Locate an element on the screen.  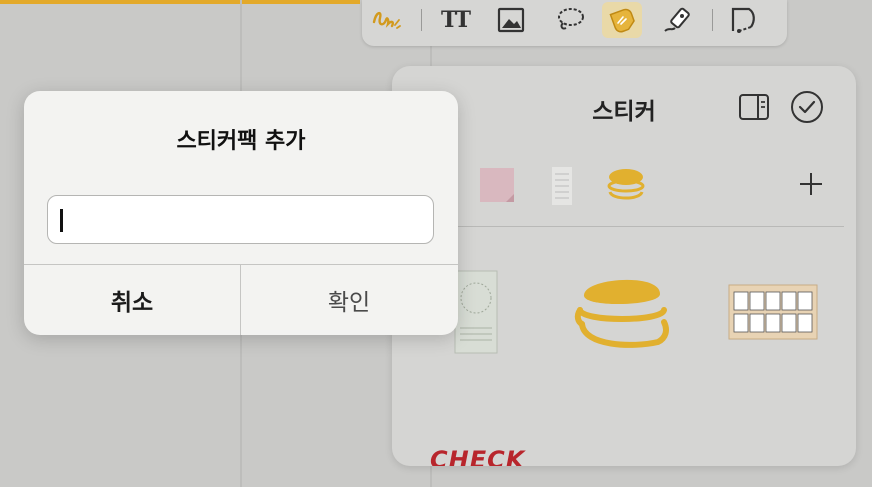
macaron-sticker is located at coordinates (622, 313).